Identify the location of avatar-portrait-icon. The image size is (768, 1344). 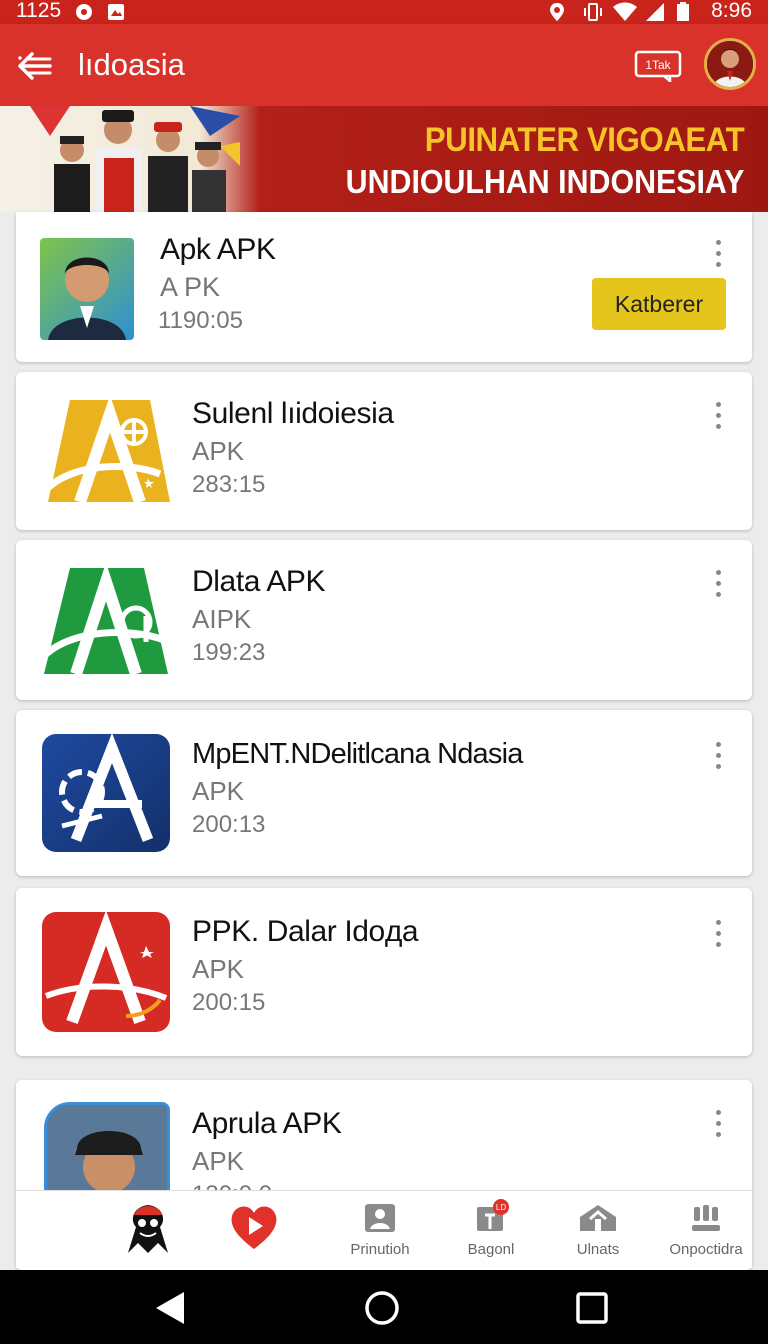
(730, 64).